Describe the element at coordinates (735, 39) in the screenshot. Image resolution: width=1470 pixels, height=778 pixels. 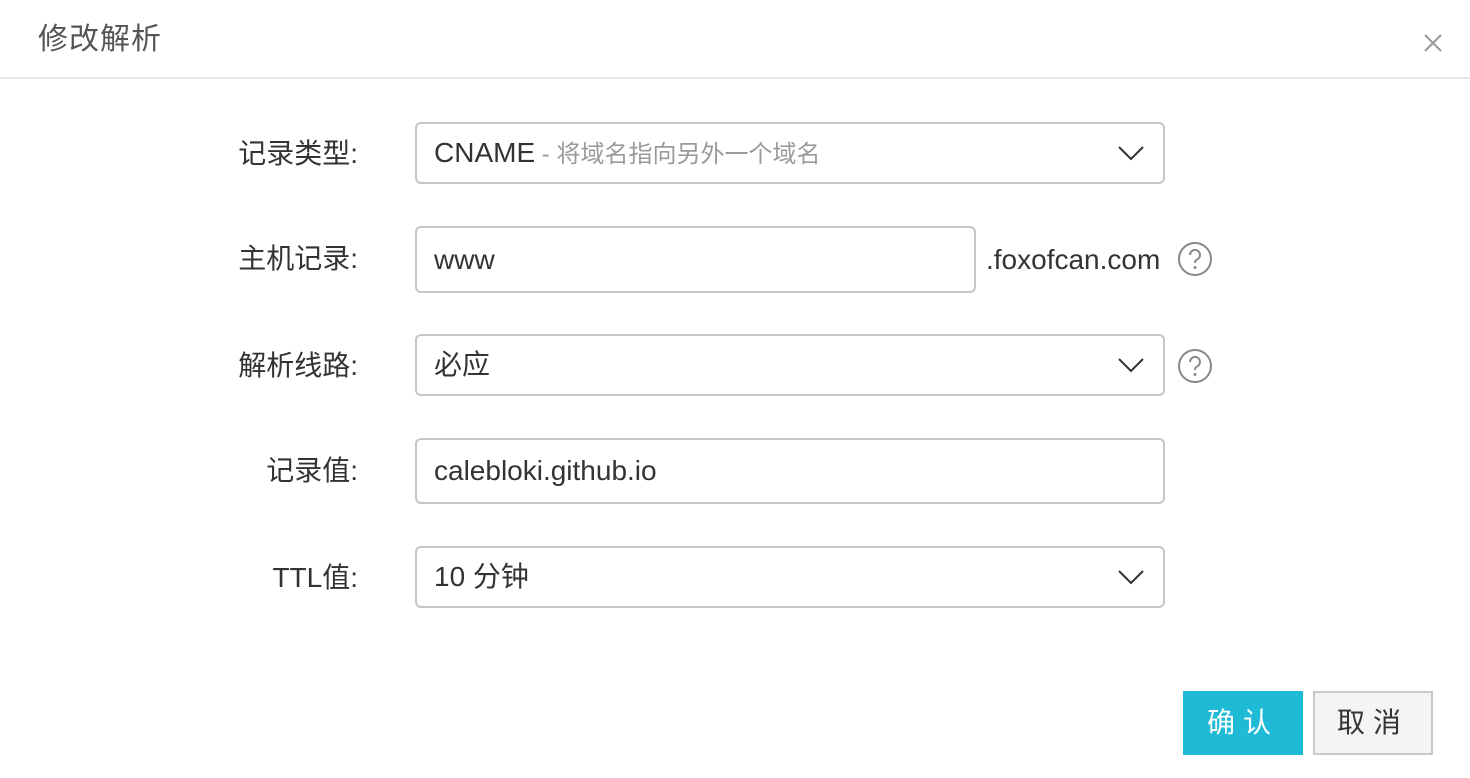
I see `dialog-header: 修改解析` at that location.